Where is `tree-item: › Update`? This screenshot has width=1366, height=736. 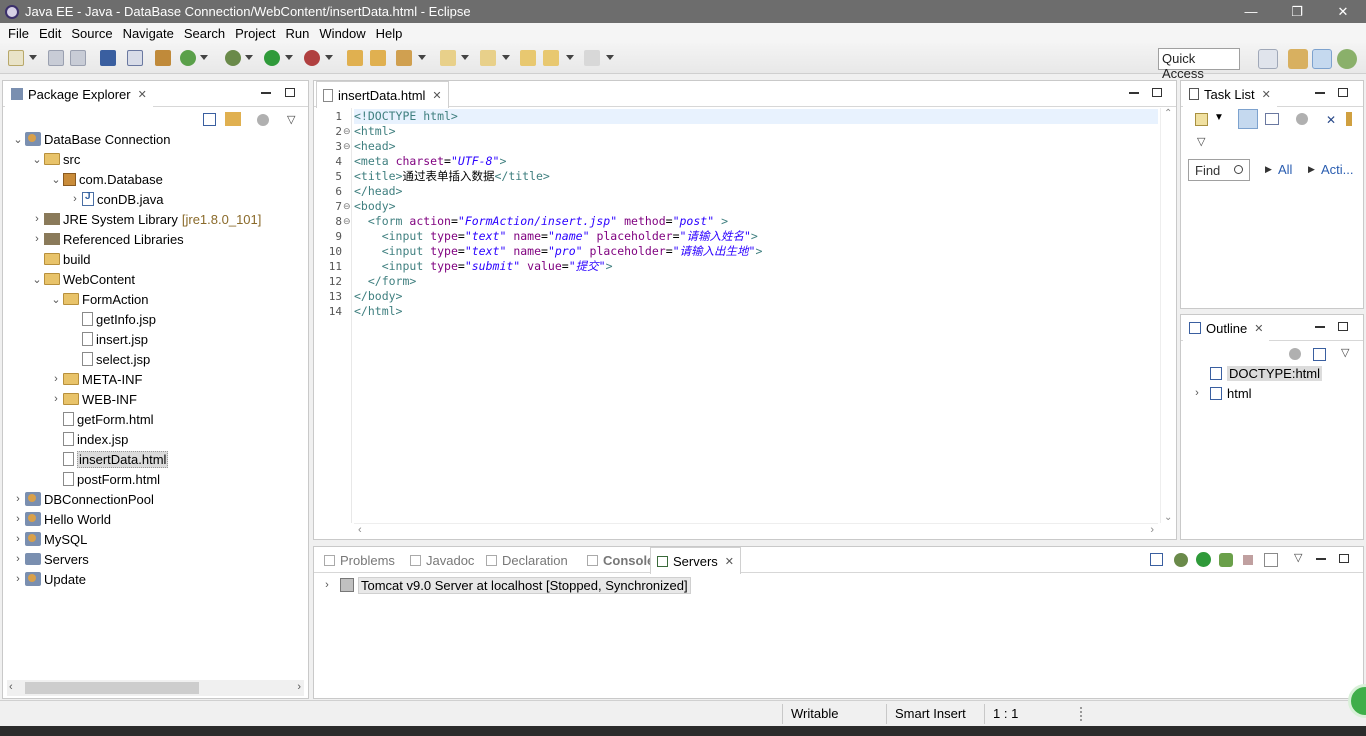
tree-item: › Update is located at coordinates (48, 579).